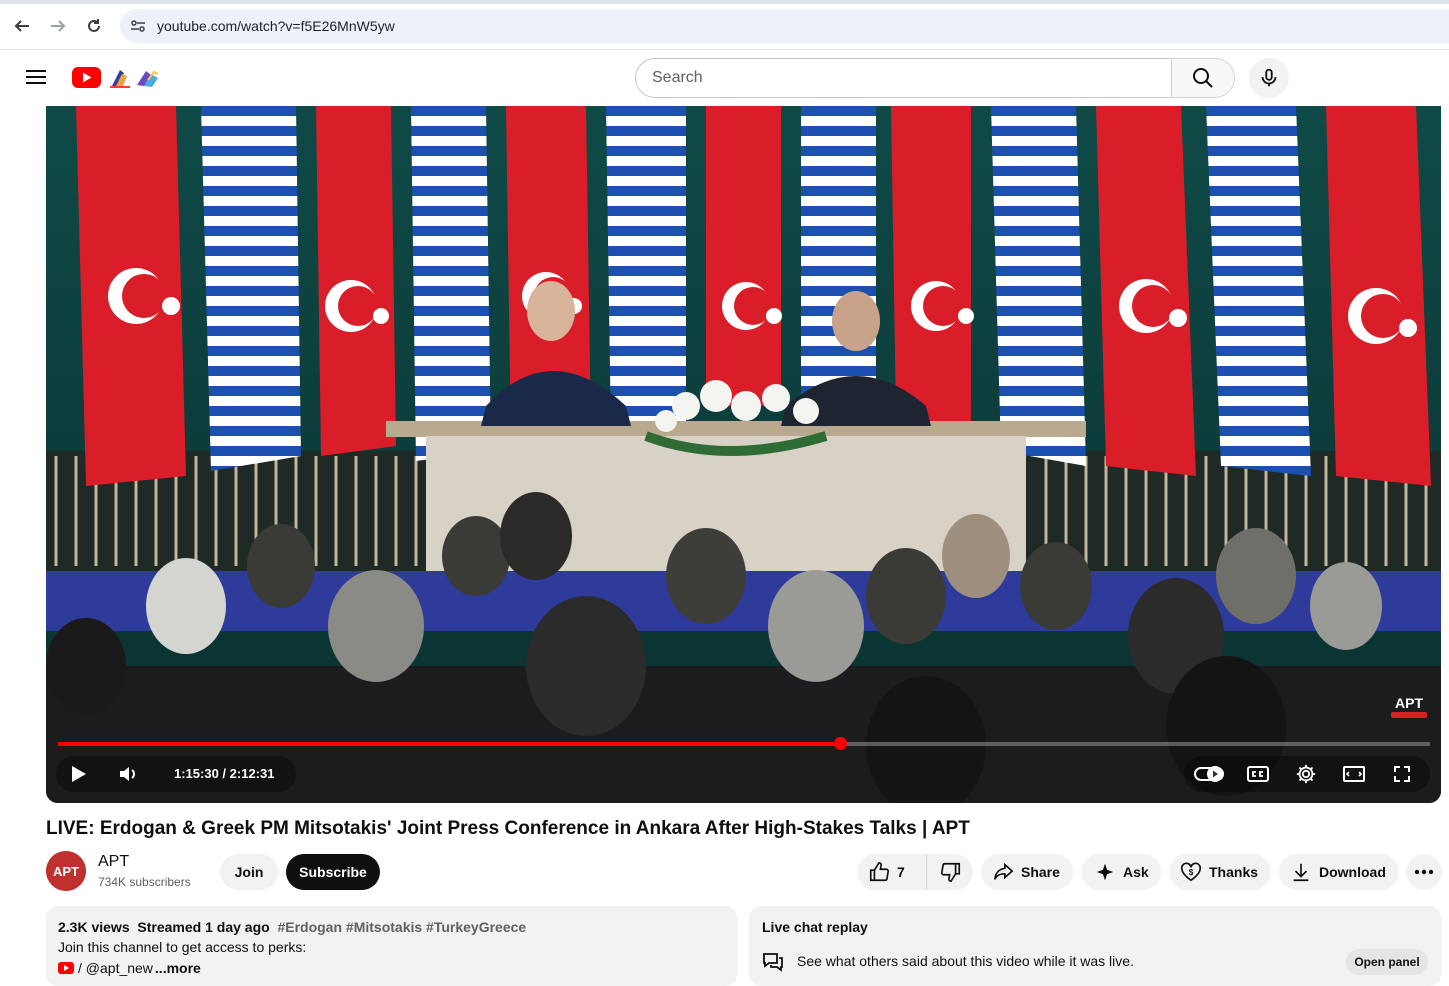 This screenshot has height=986, width=1449. I want to click on more-horizontal-icon, so click(1424, 872).